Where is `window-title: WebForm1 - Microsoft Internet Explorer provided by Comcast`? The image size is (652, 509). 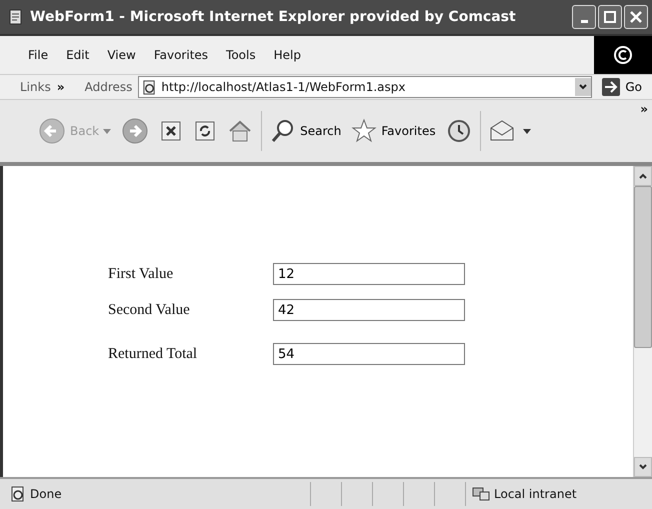 window-title: WebForm1 - Microsoft Internet Explorer provided by Comcast is located at coordinates (273, 17).